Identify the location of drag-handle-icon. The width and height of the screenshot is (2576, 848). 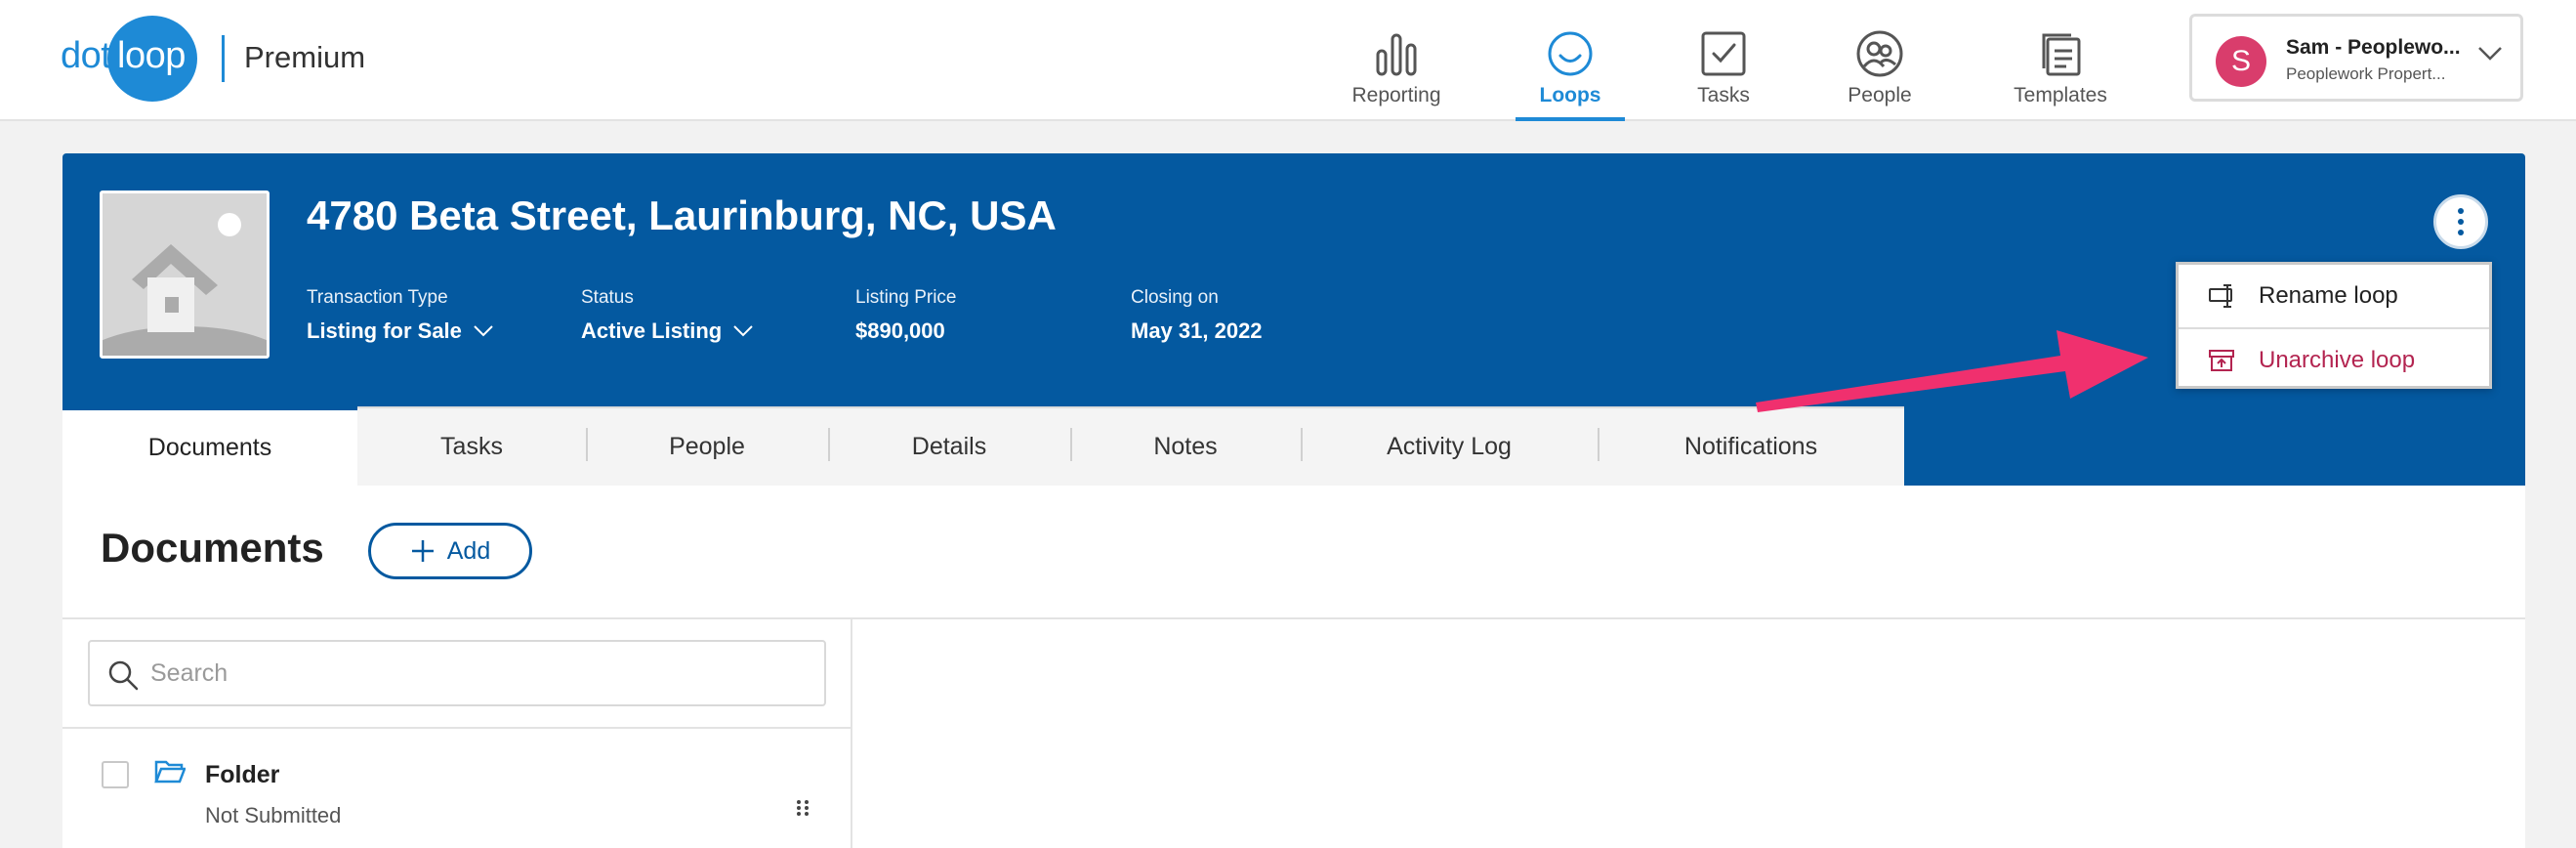
(802, 808).